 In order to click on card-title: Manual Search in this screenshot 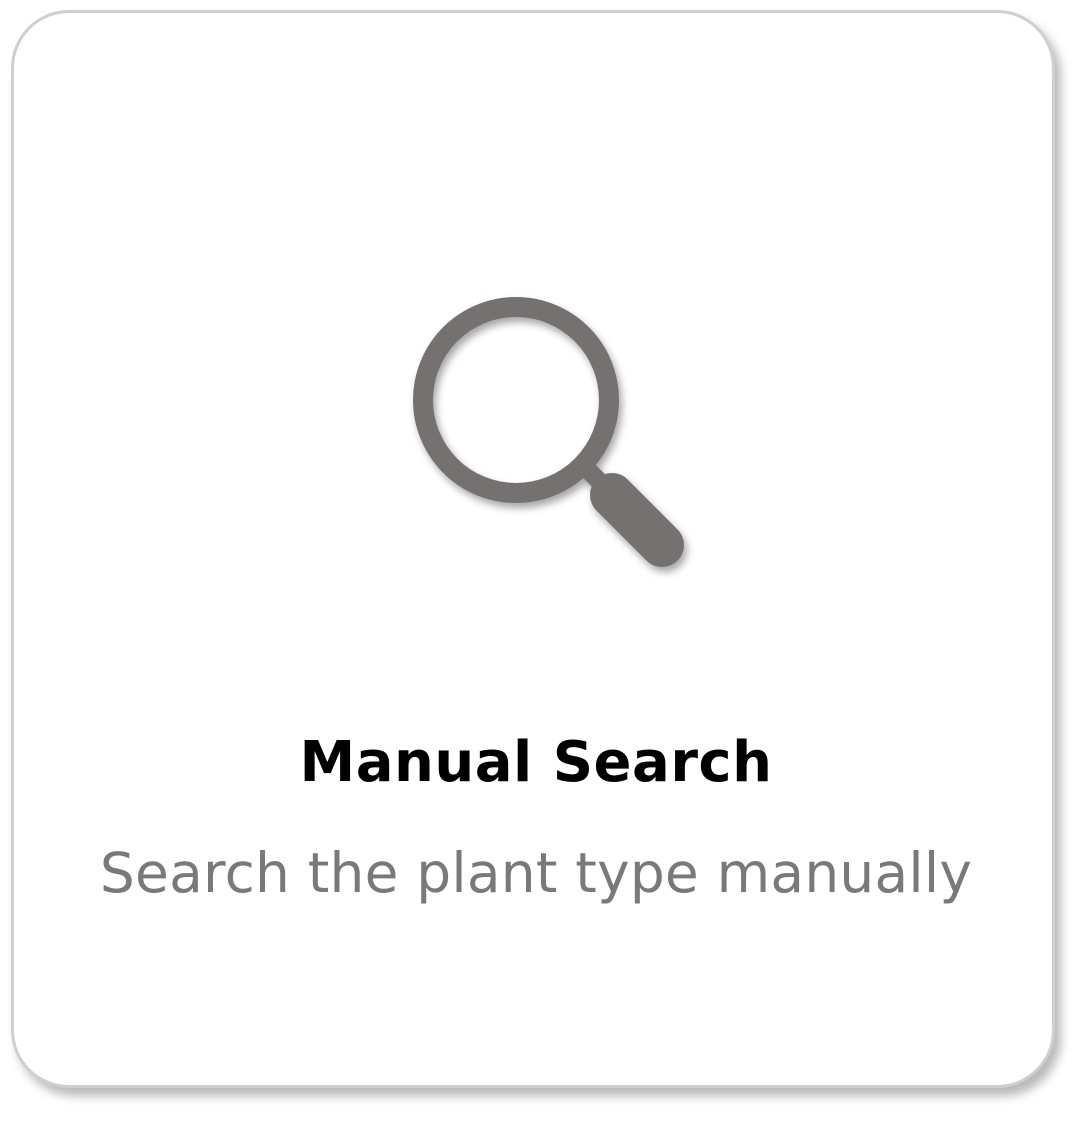, I will do `click(536, 762)`.